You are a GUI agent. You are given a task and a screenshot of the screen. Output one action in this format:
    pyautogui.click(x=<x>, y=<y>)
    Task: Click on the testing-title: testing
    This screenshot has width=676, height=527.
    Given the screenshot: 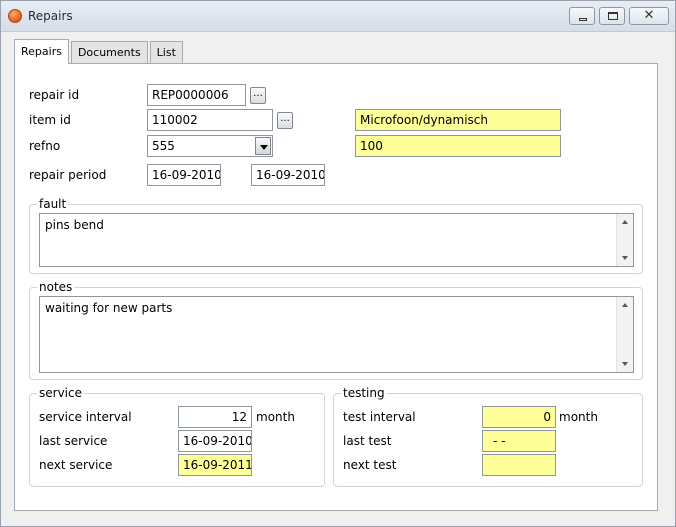 What is the action you would take?
    pyautogui.click(x=364, y=393)
    